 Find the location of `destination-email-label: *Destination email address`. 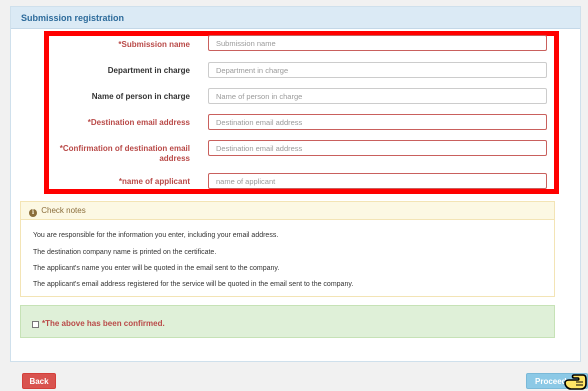

destination-email-label: *Destination email address is located at coordinates (138, 122).